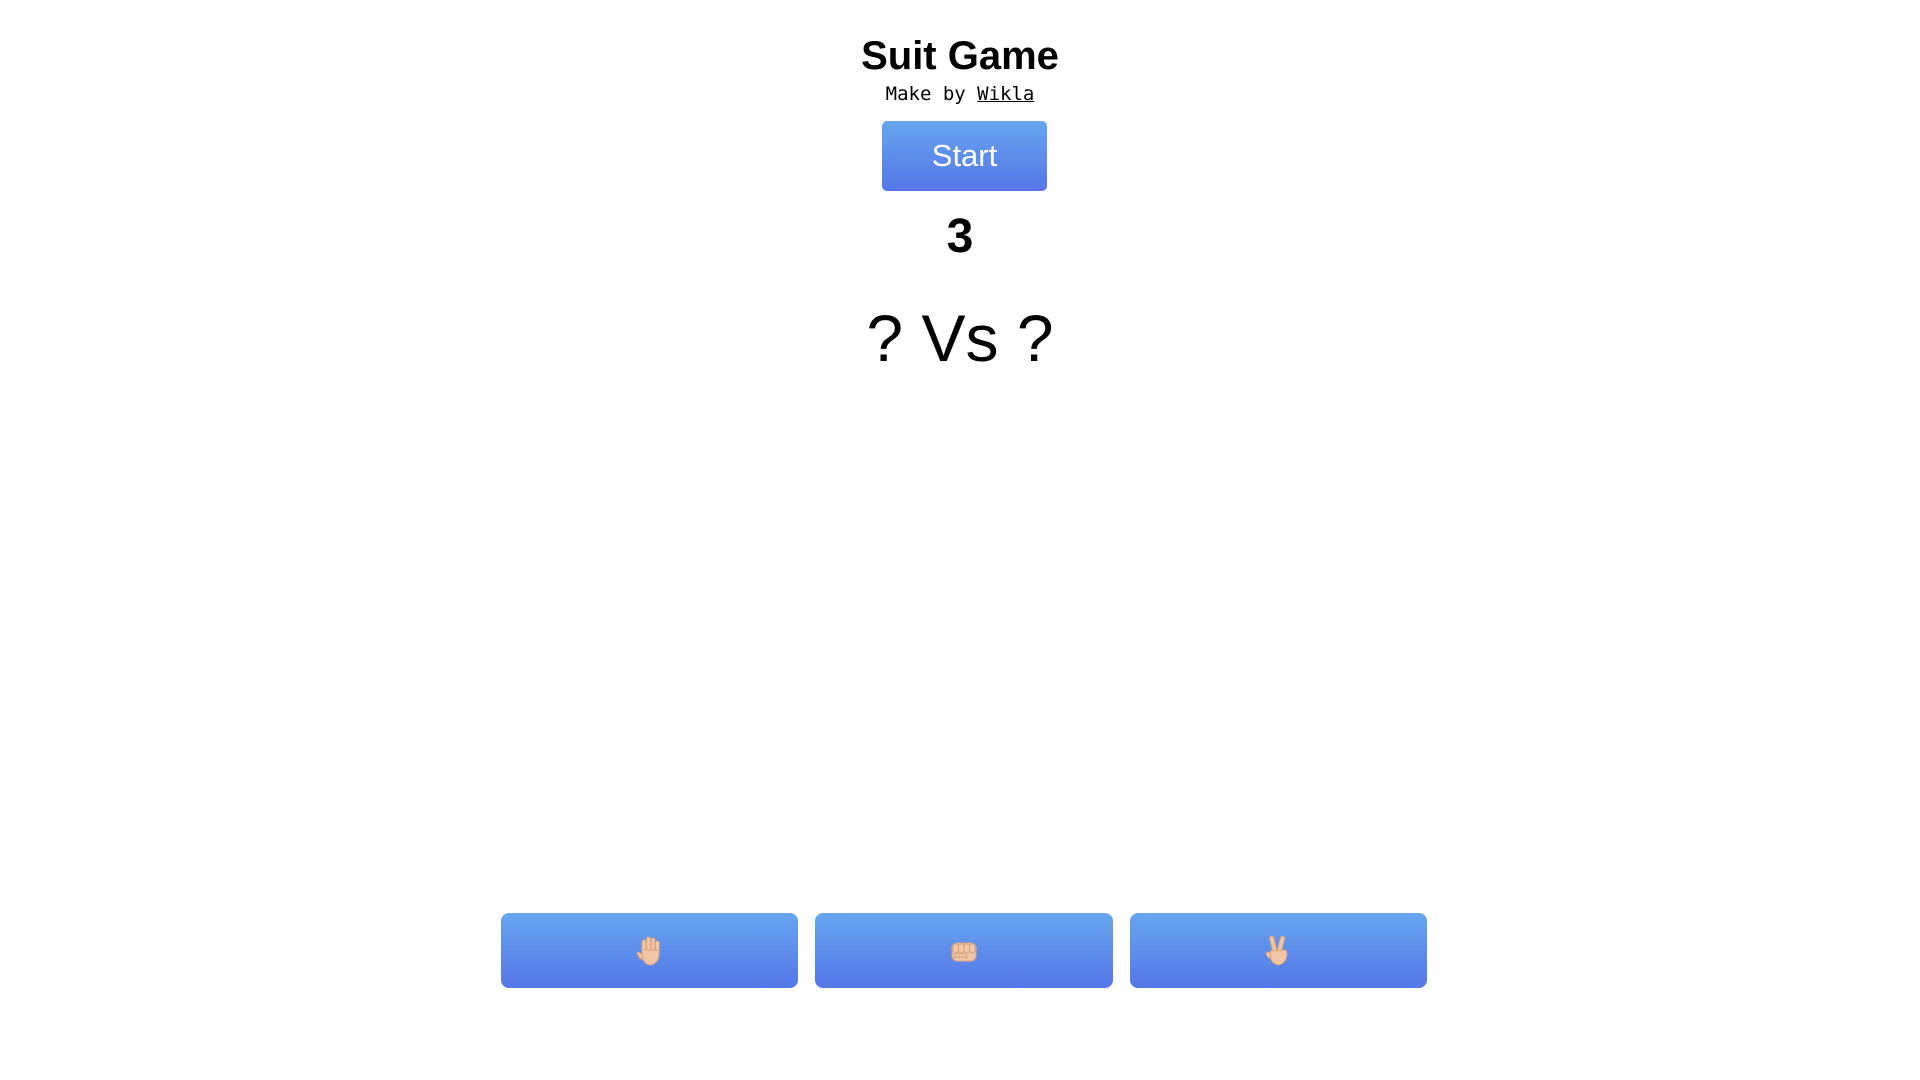  Describe the element at coordinates (964, 156) in the screenshot. I see `start-button: Start` at that location.